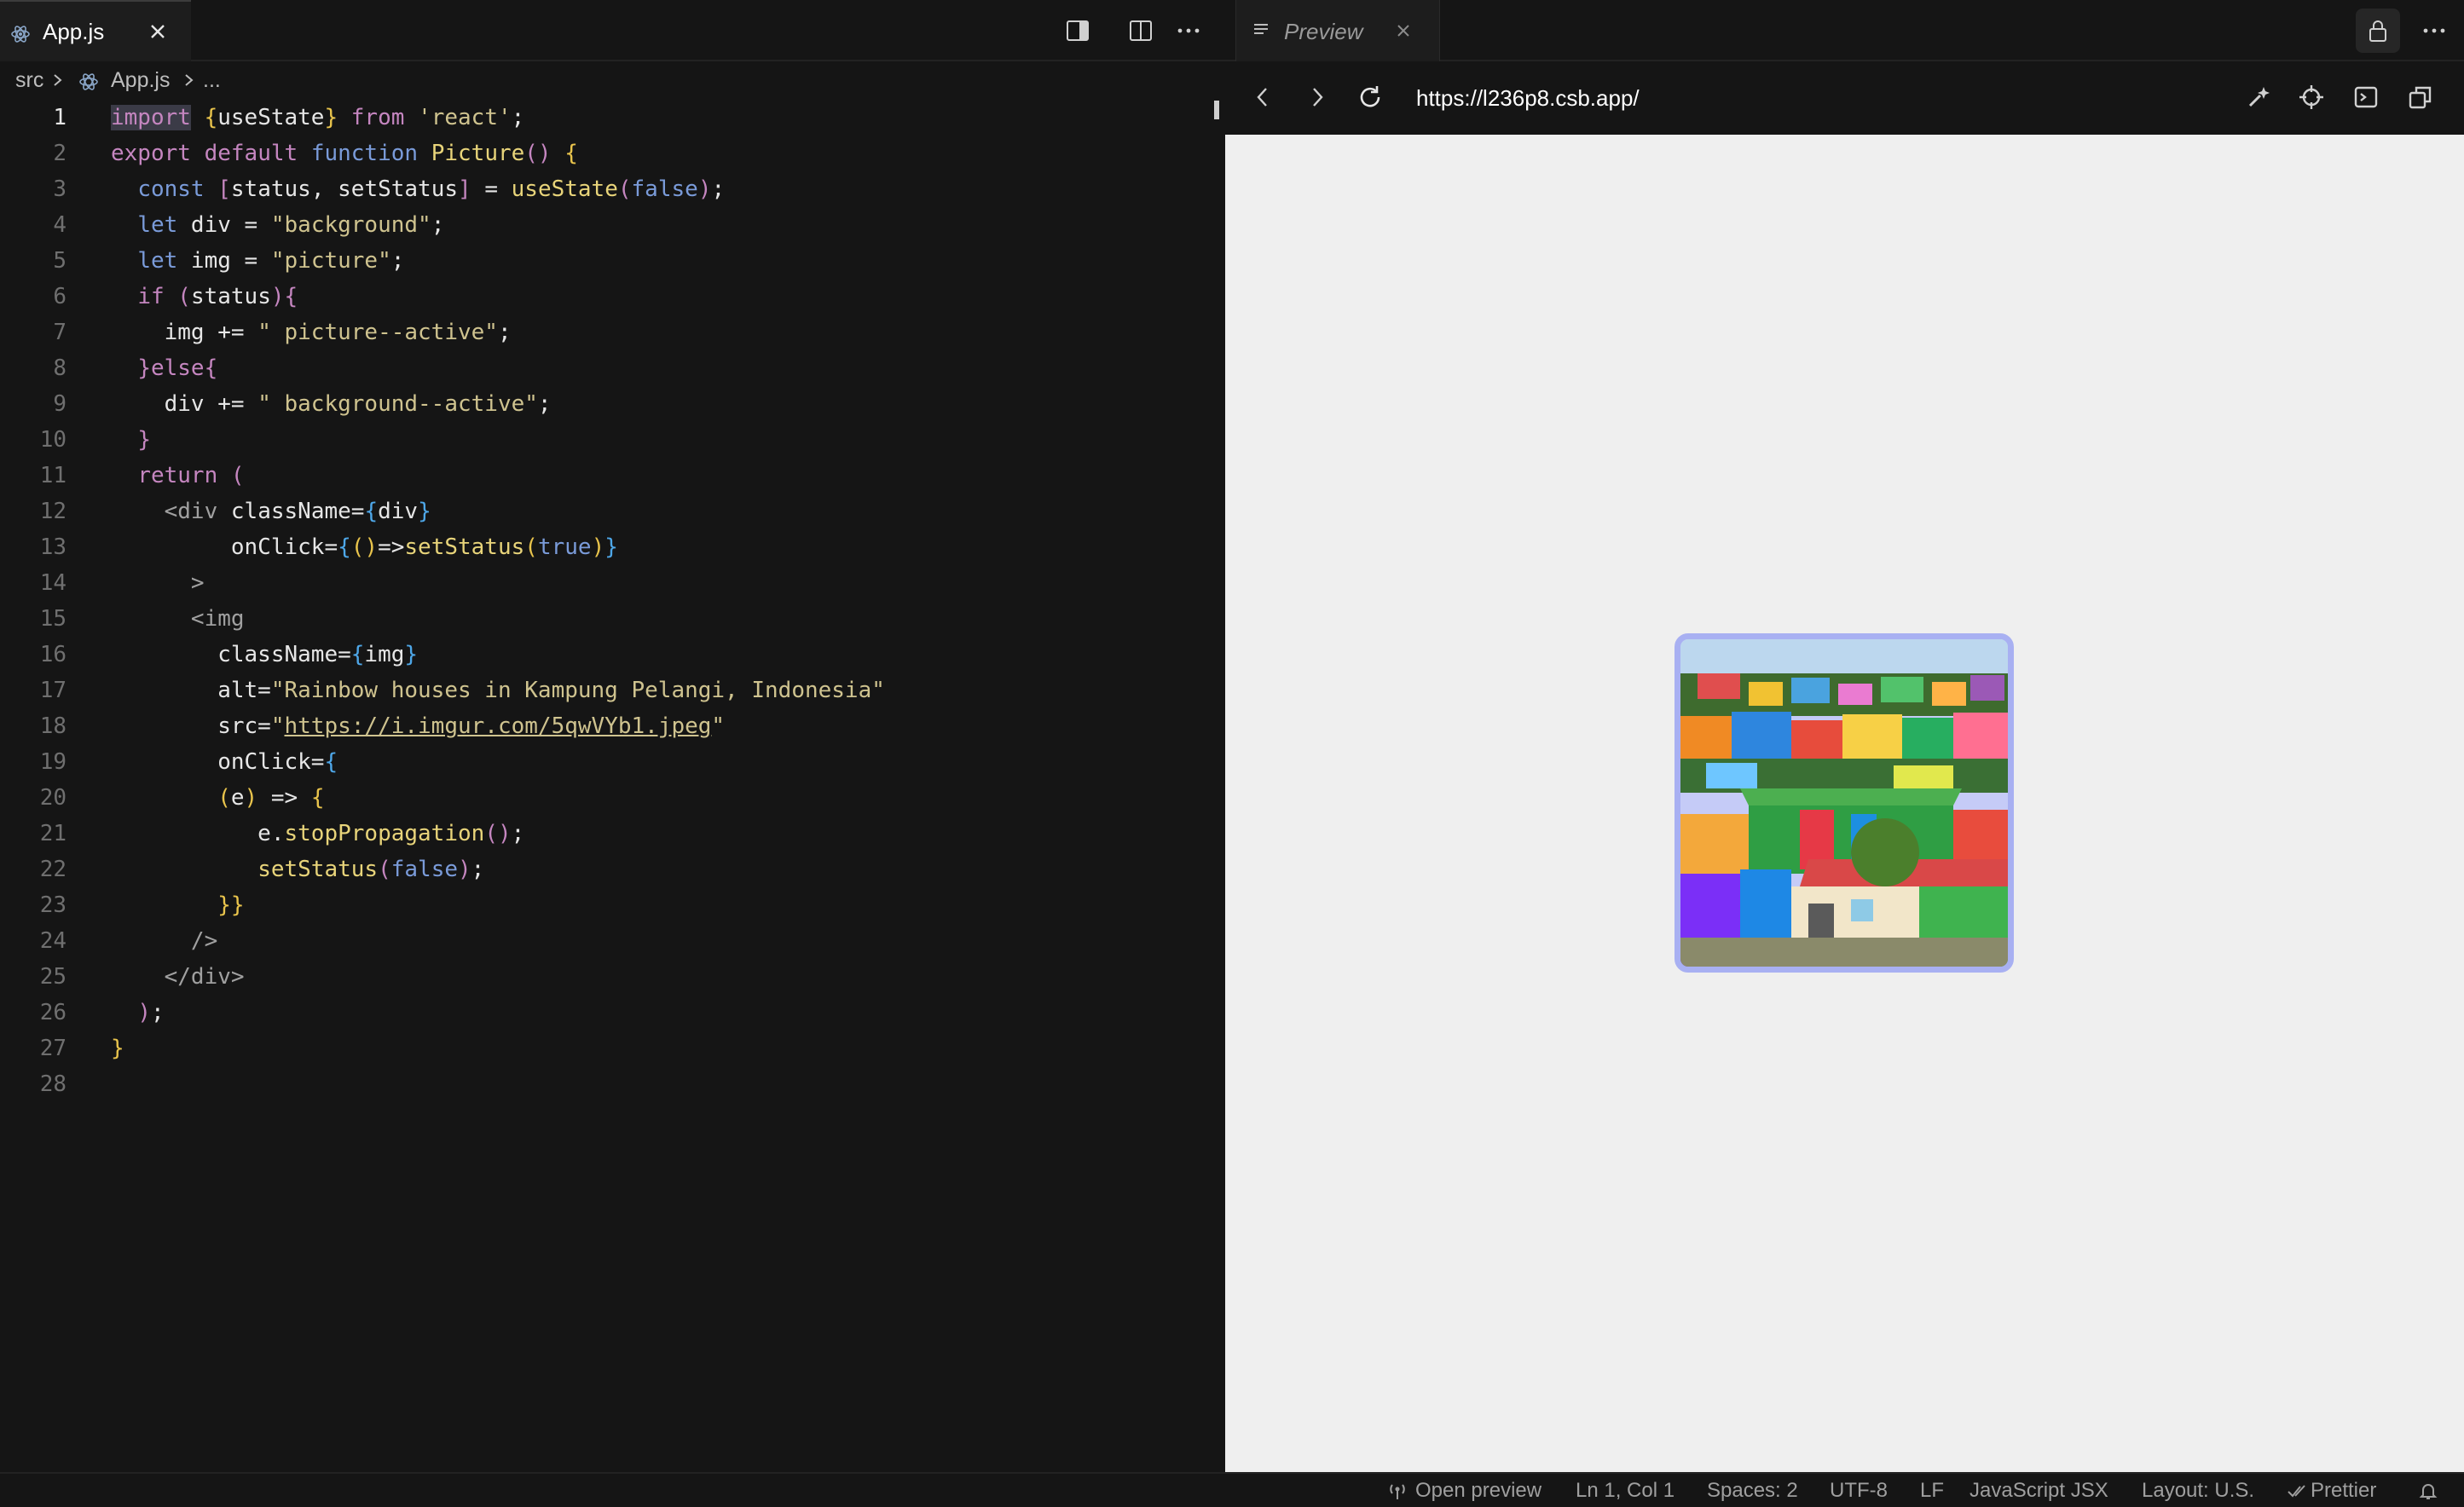 Image resolution: width=2464 pixels, height=1507 pixels. I want to click on open-new-window-icon, so click(2420, 97).